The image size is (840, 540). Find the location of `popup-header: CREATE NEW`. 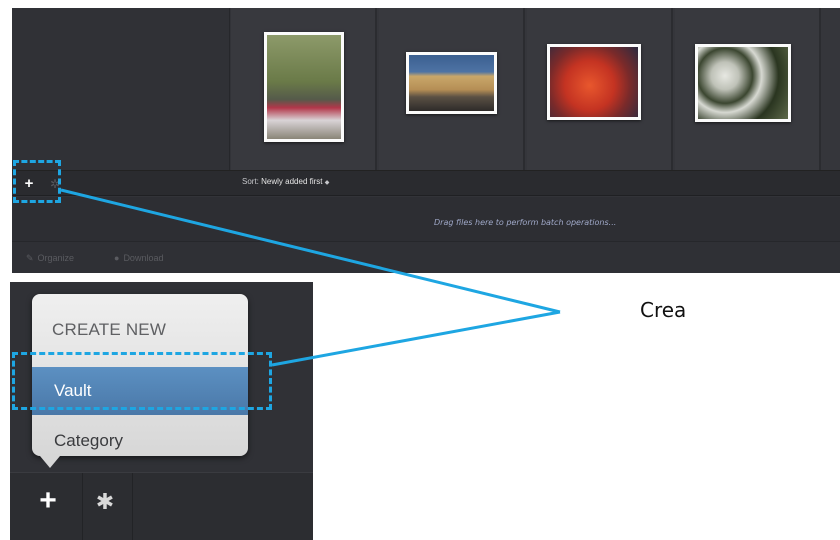

popup-header: CREATE NEW is located at coordinates (109, 329).